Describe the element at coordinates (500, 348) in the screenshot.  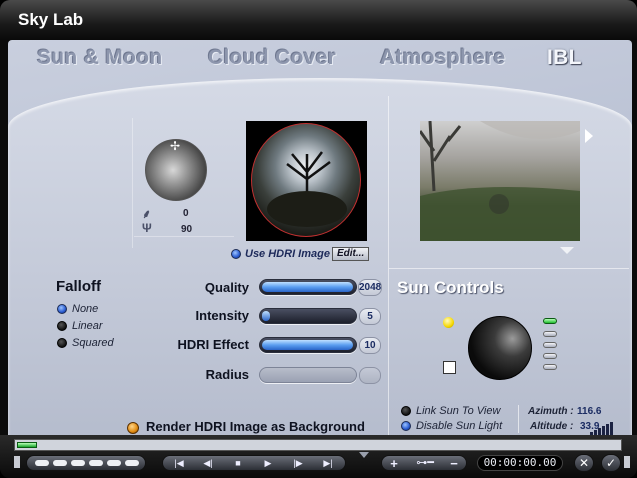
I see `sun-direction-dial` at that location.